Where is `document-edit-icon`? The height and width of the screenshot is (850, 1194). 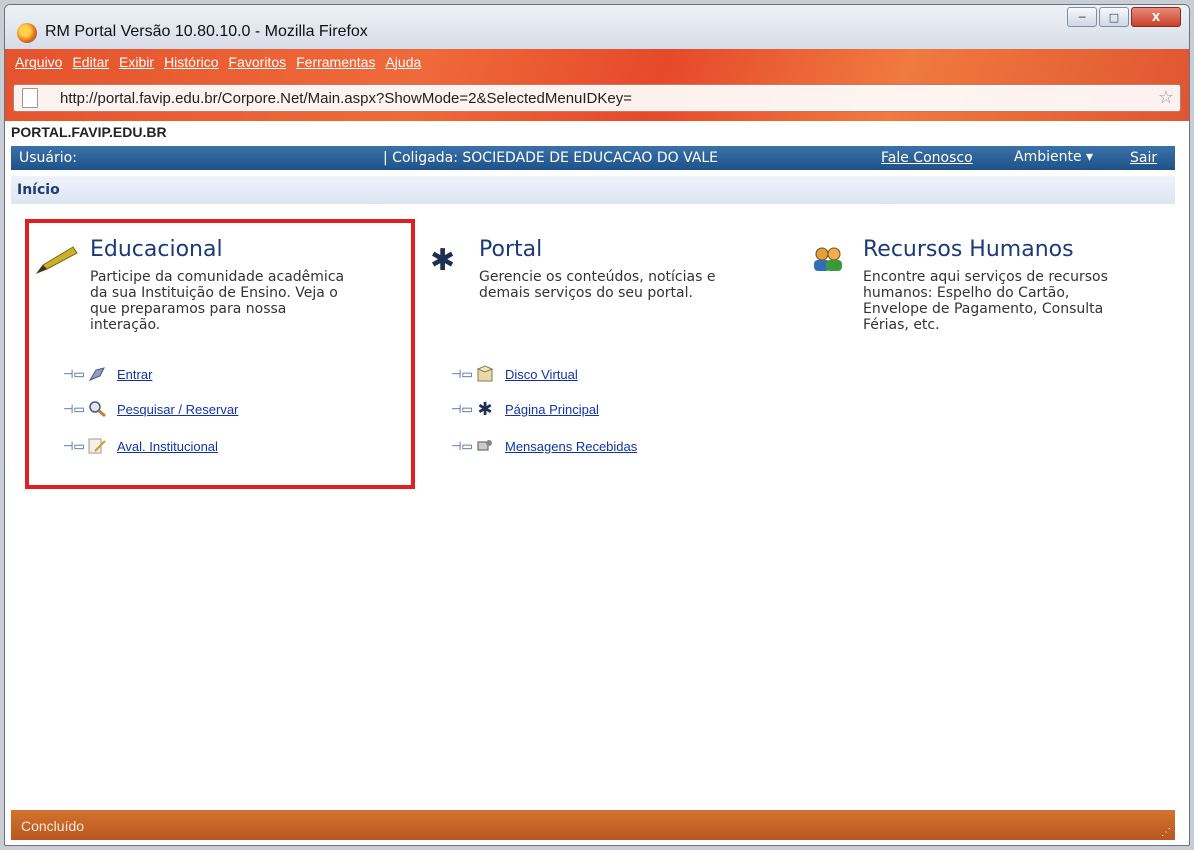 document-edit-icon is located at coordinates (97, 446).